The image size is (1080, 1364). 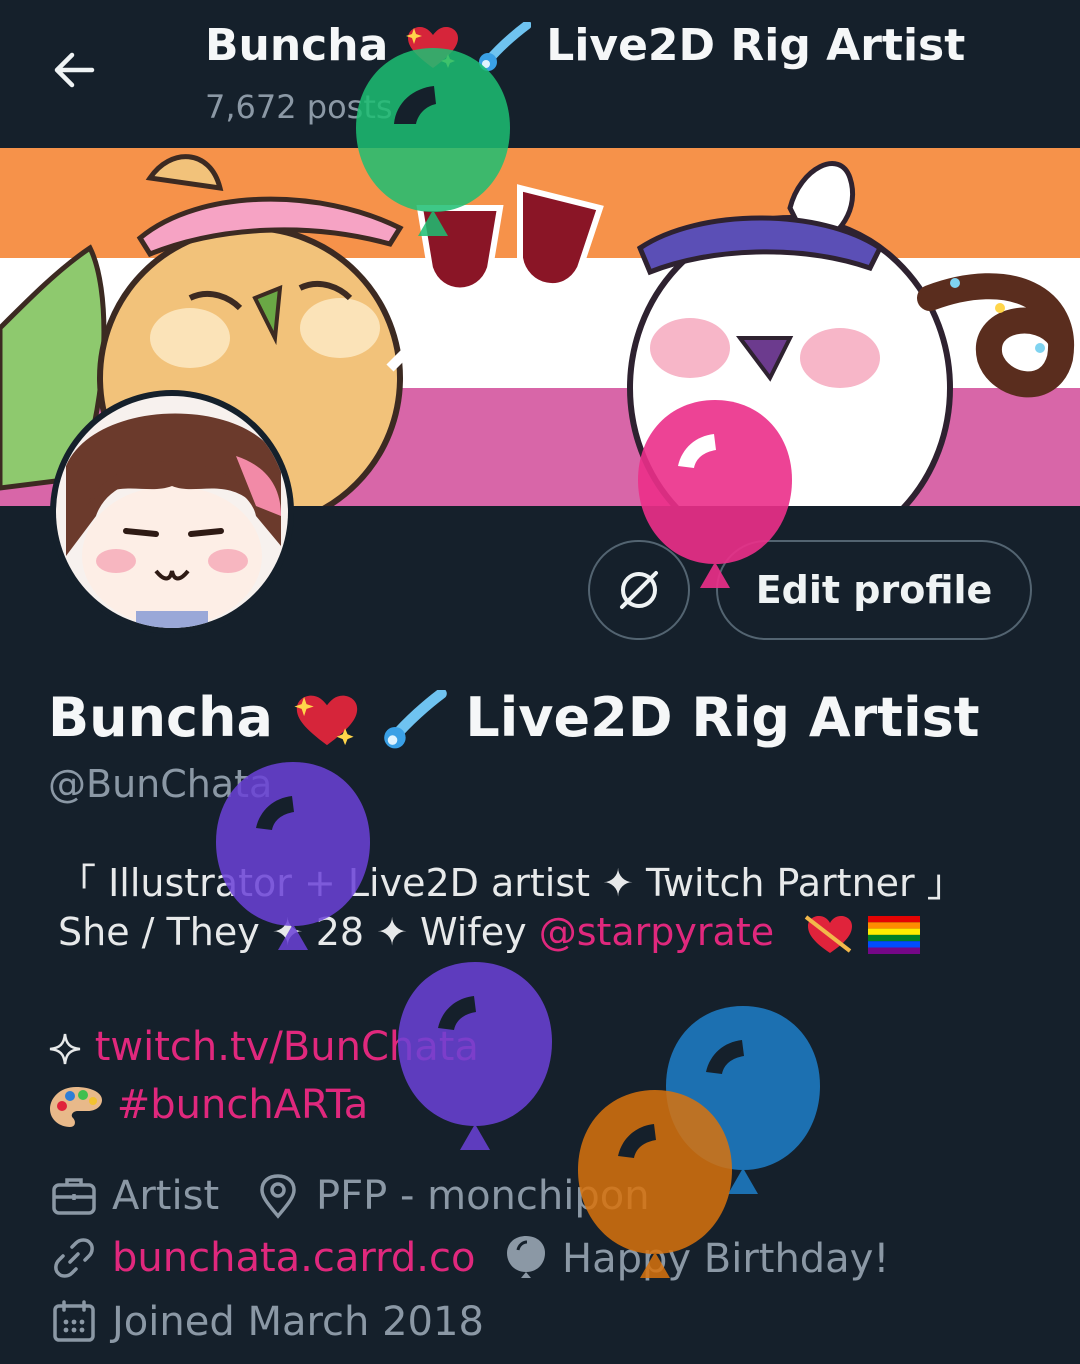 What do you see at coordinates (828, 933) in the screenshot?
I see `heart-with-arrow-icon` at bounding box center [828, 933].